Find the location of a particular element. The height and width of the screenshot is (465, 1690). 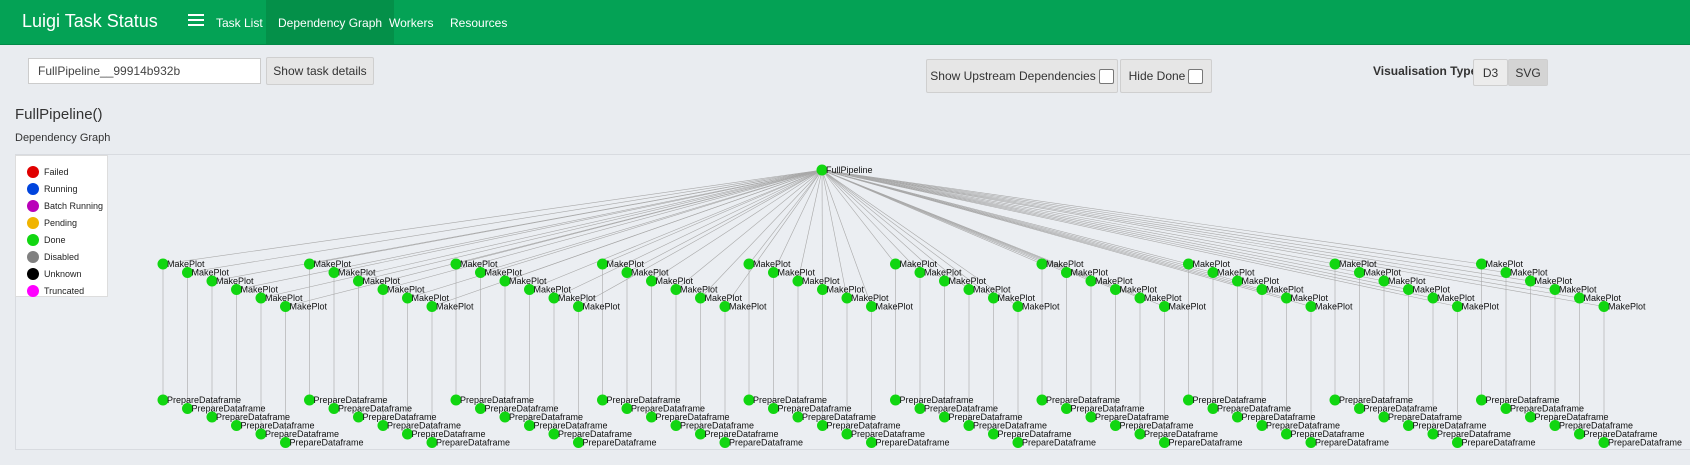

legend-label: Done is located at coordinates (55, 239).